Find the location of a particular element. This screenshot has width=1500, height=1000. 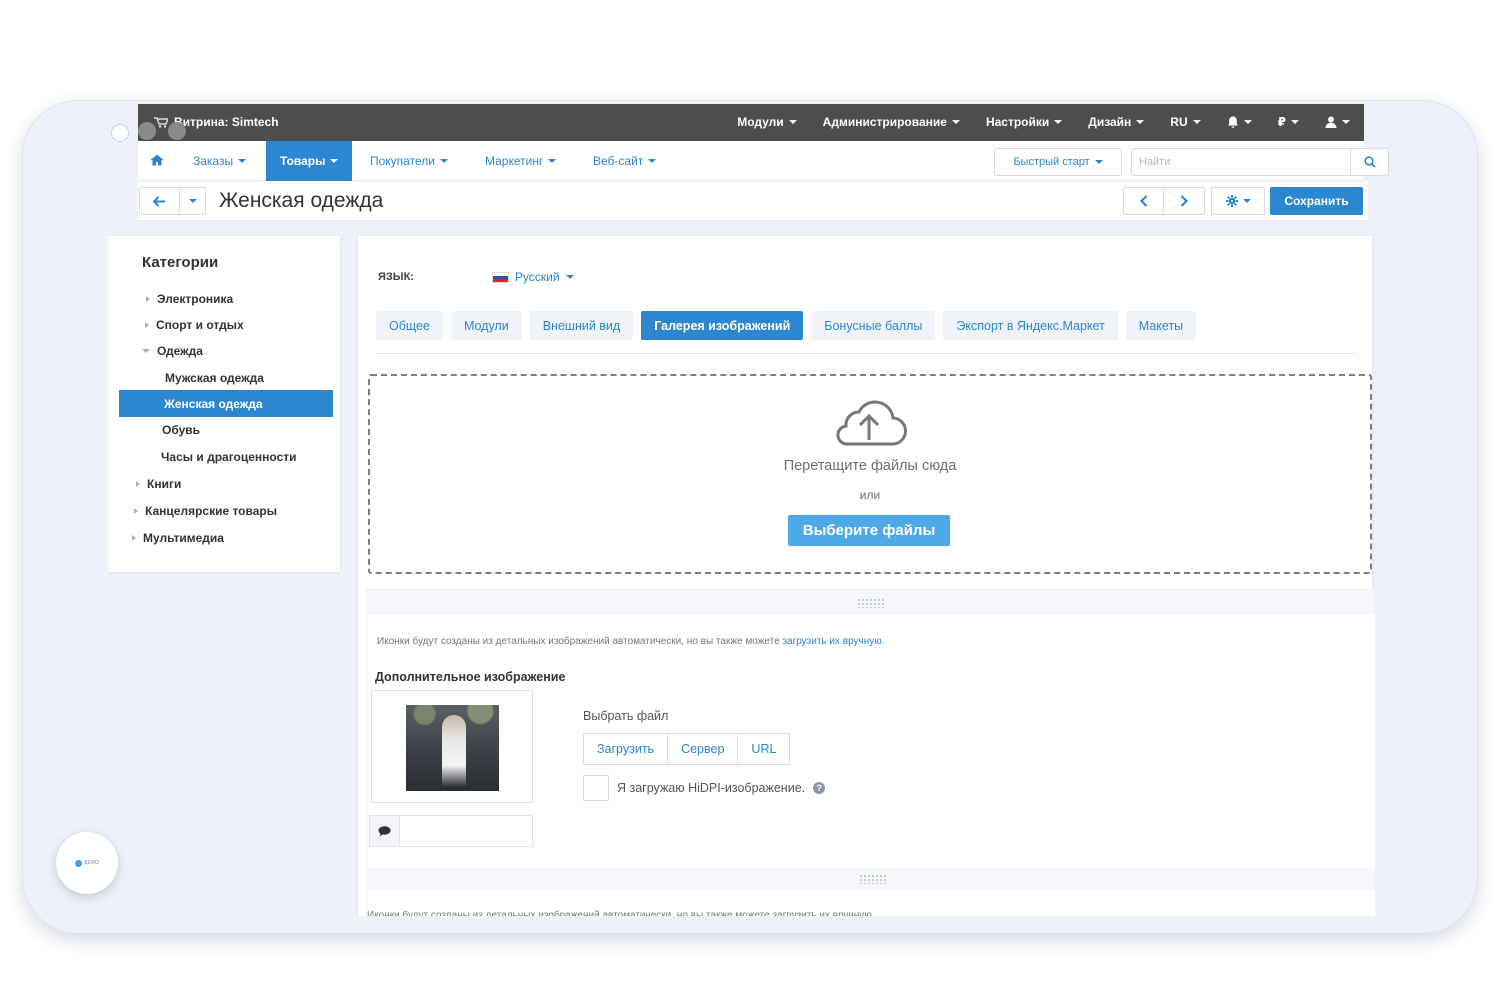

prev-next-group is located at coordinates (1164, 201).